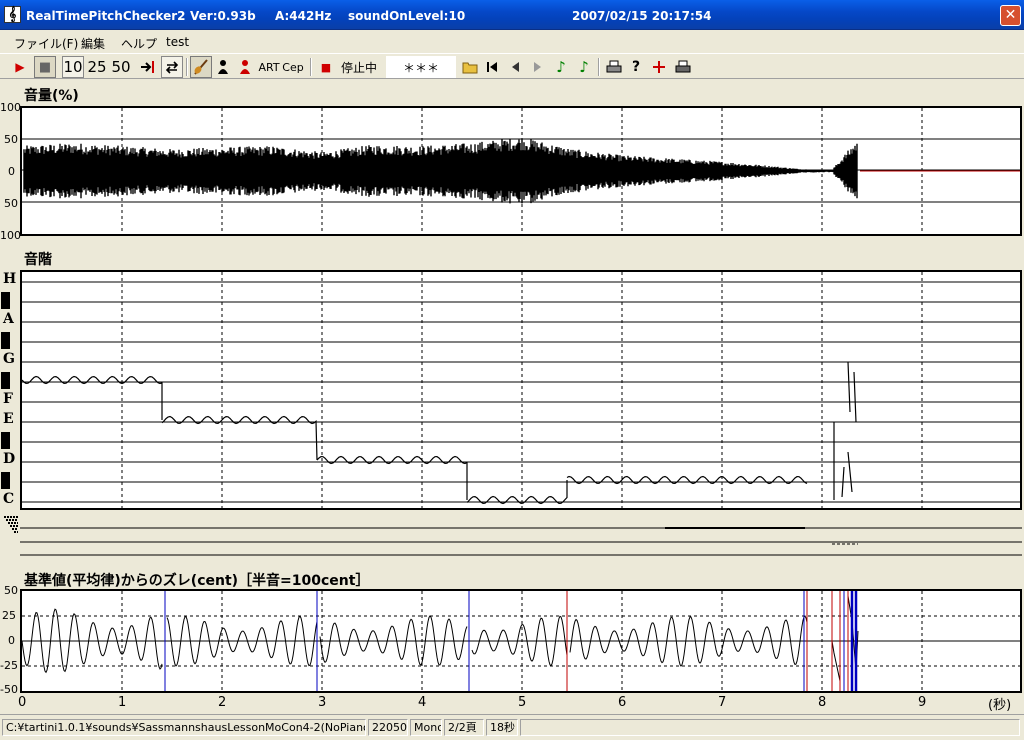 Image resolution: width=1024 pixels, height=740 pixels. I want to click on channels: Mono, so click(426, 727).